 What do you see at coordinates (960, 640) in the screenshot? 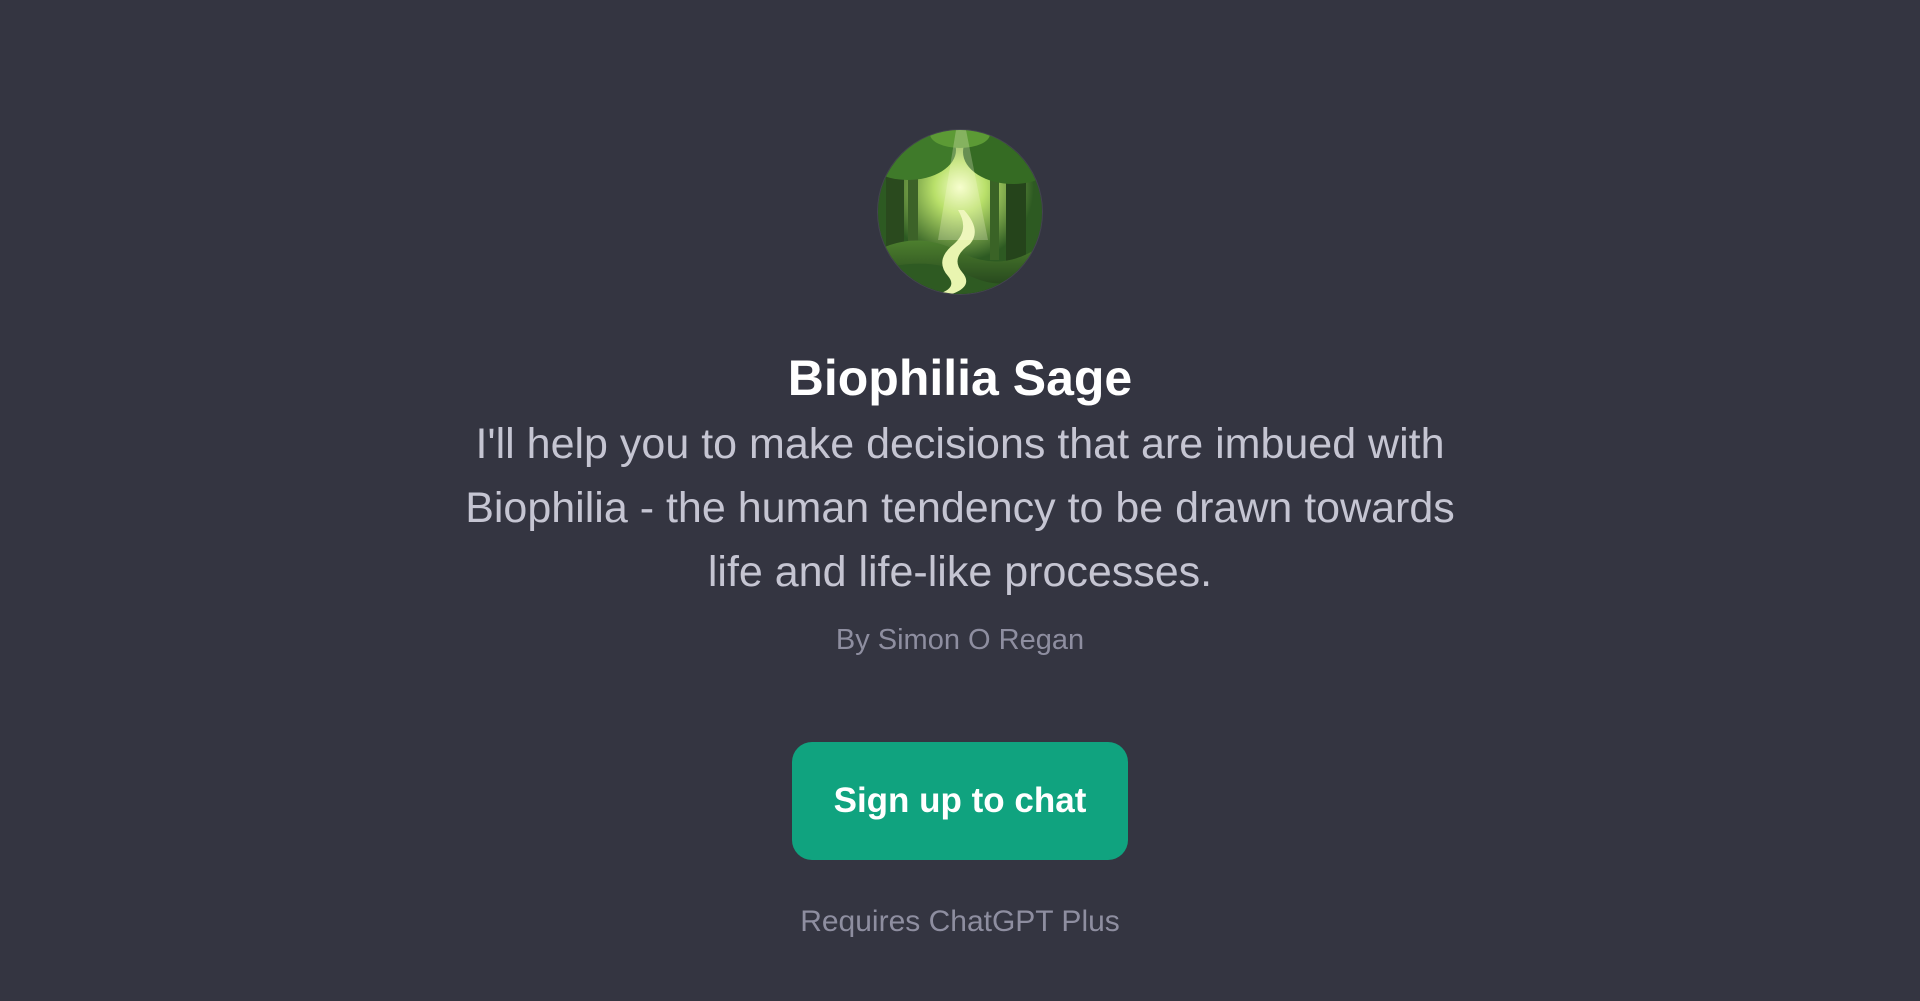
I see `gpt-author: By Simon O Regan` at bounding box center [960, 640].